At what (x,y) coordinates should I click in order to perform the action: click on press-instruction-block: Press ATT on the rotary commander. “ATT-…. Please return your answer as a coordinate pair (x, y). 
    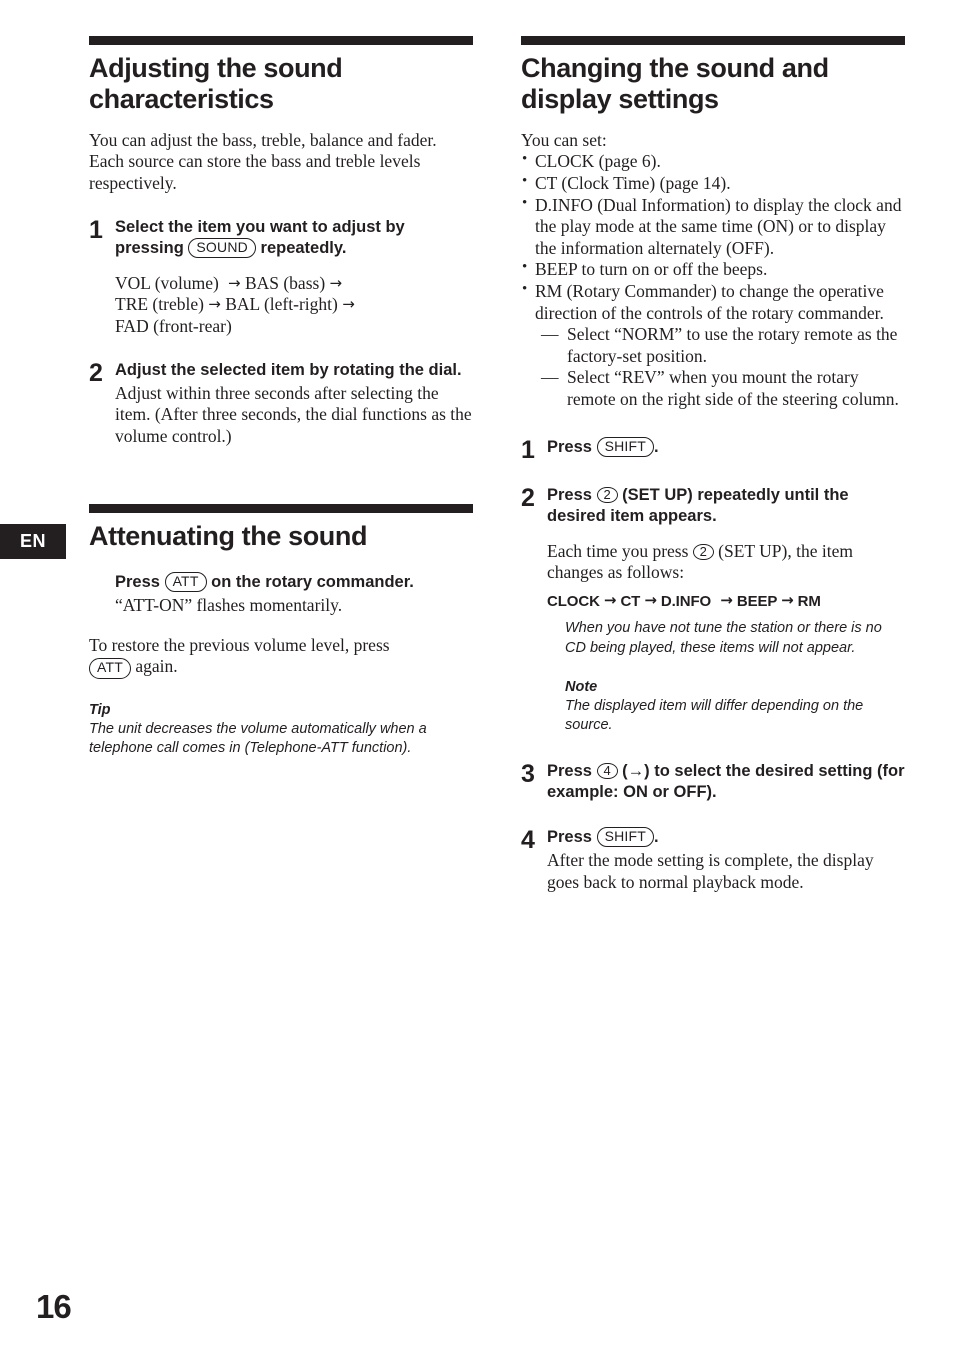
    Looking at the image, I should click on (281, 594).